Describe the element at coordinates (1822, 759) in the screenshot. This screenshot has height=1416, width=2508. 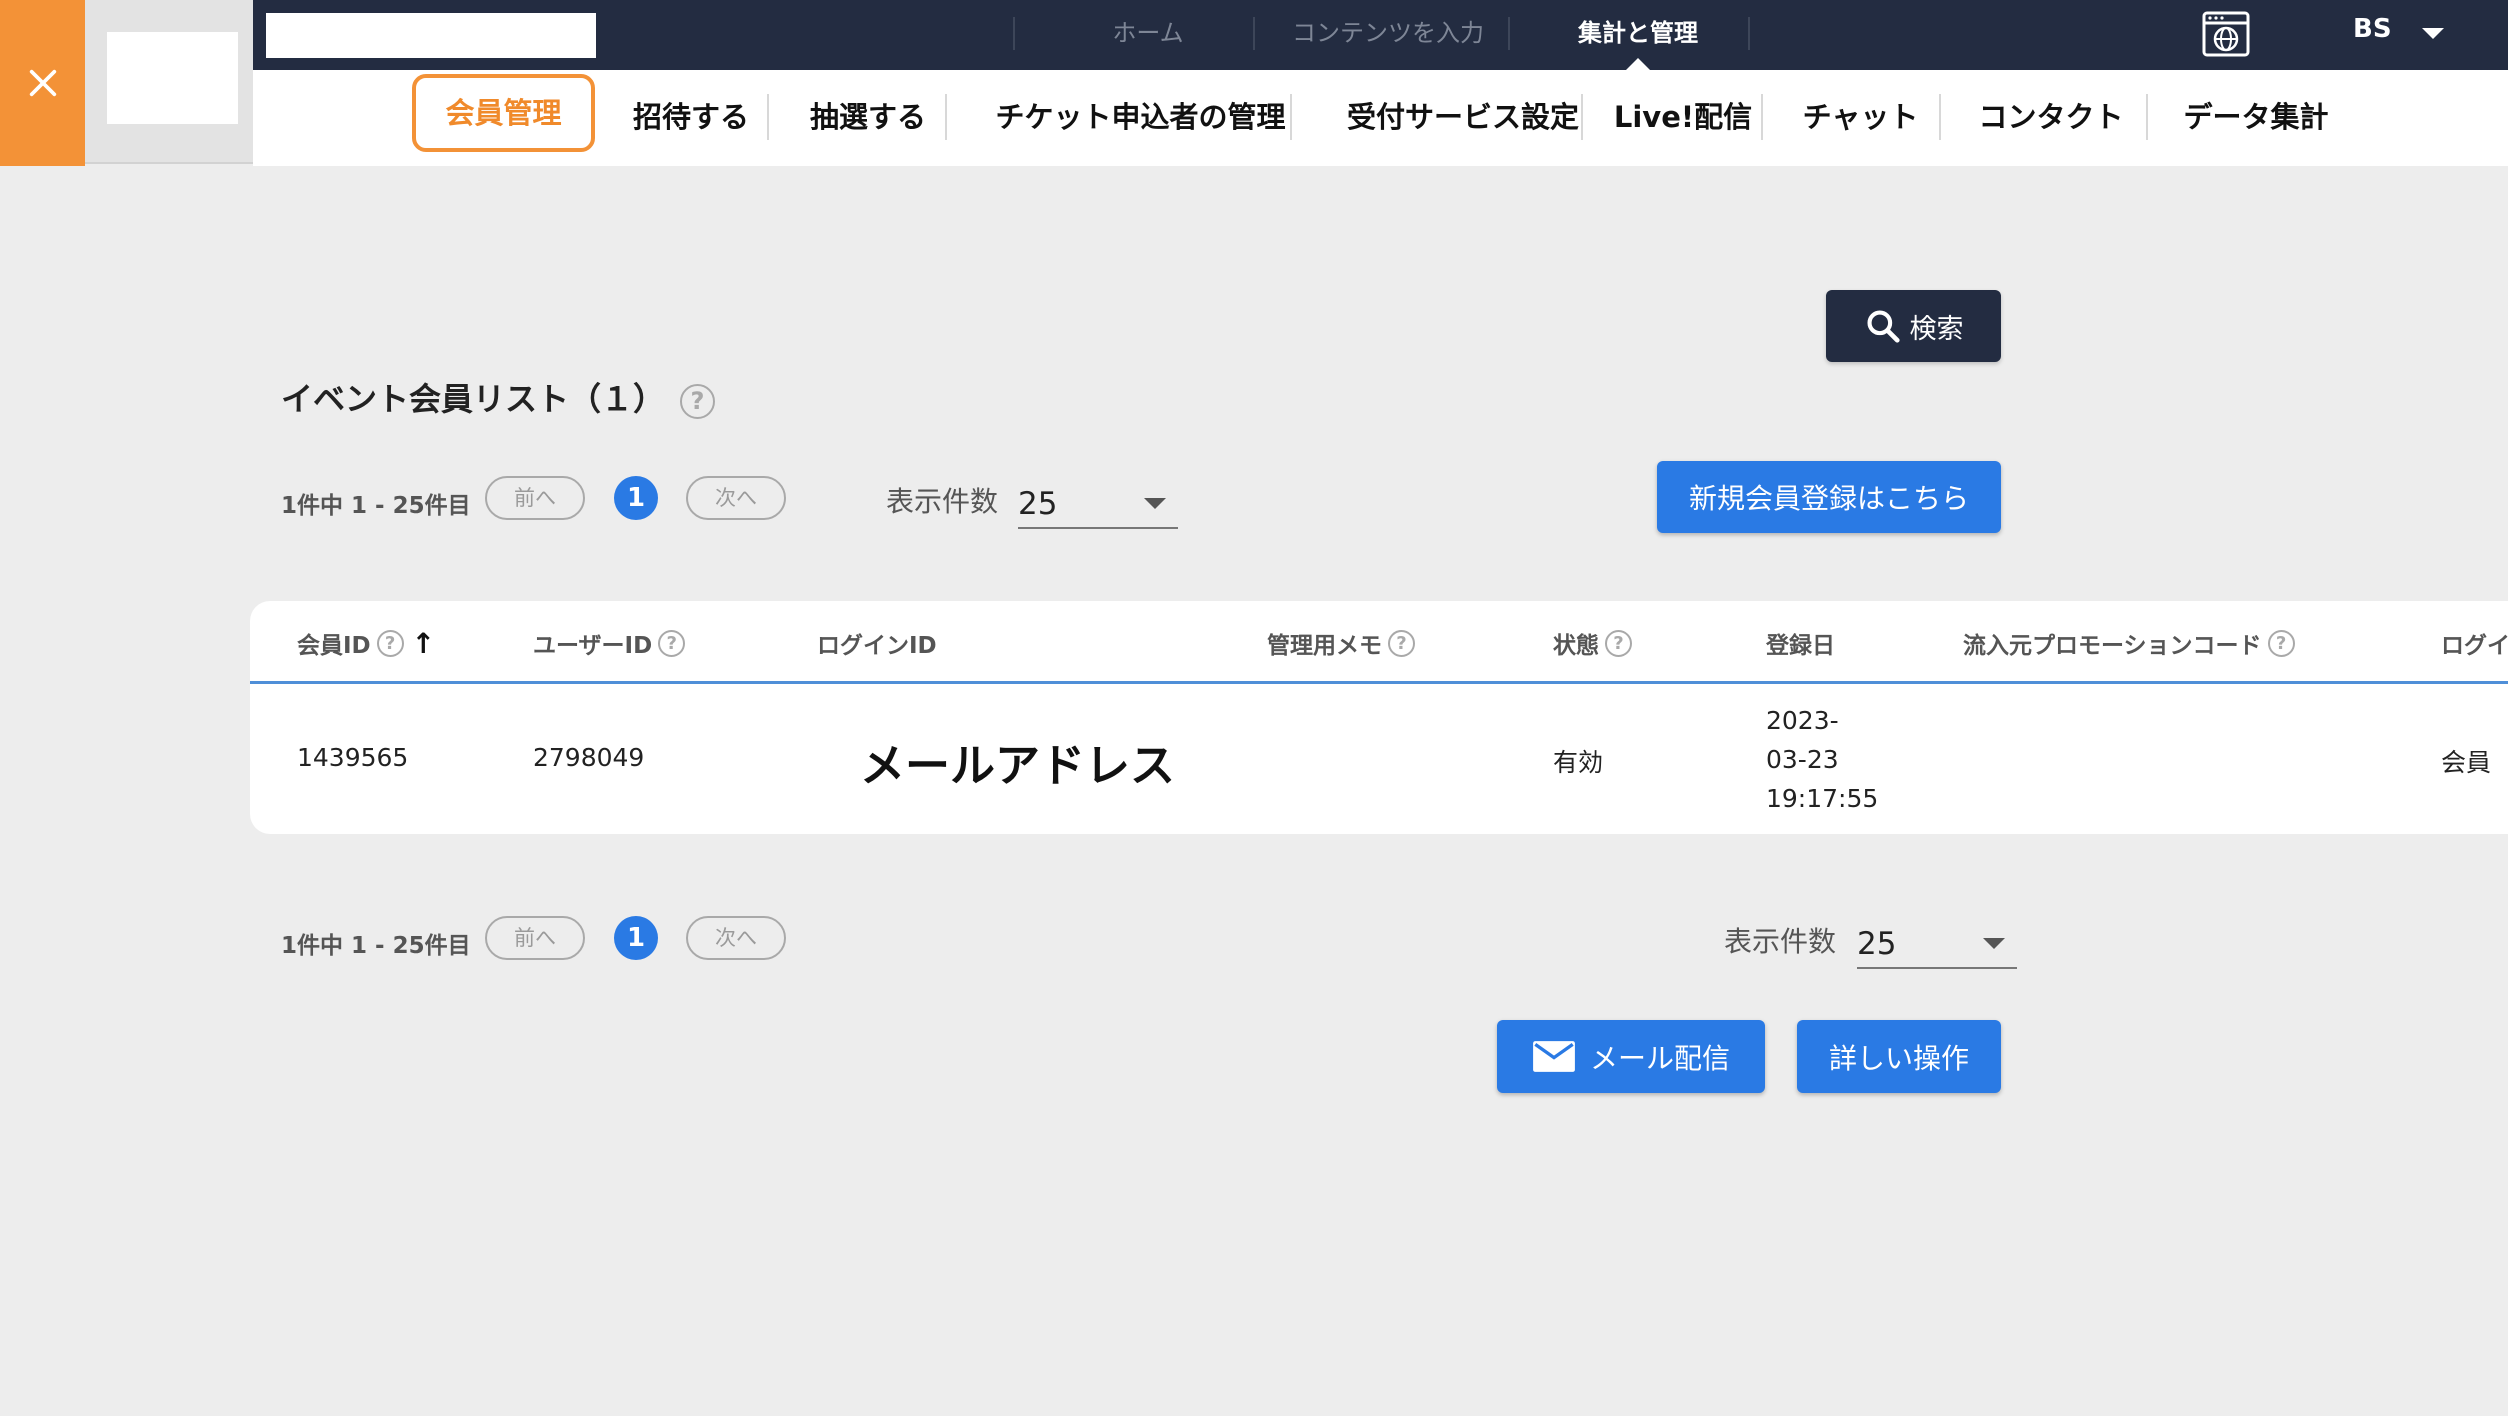
I see `cell-registered-date: 2023- 03-23 19:17:55` at that location.